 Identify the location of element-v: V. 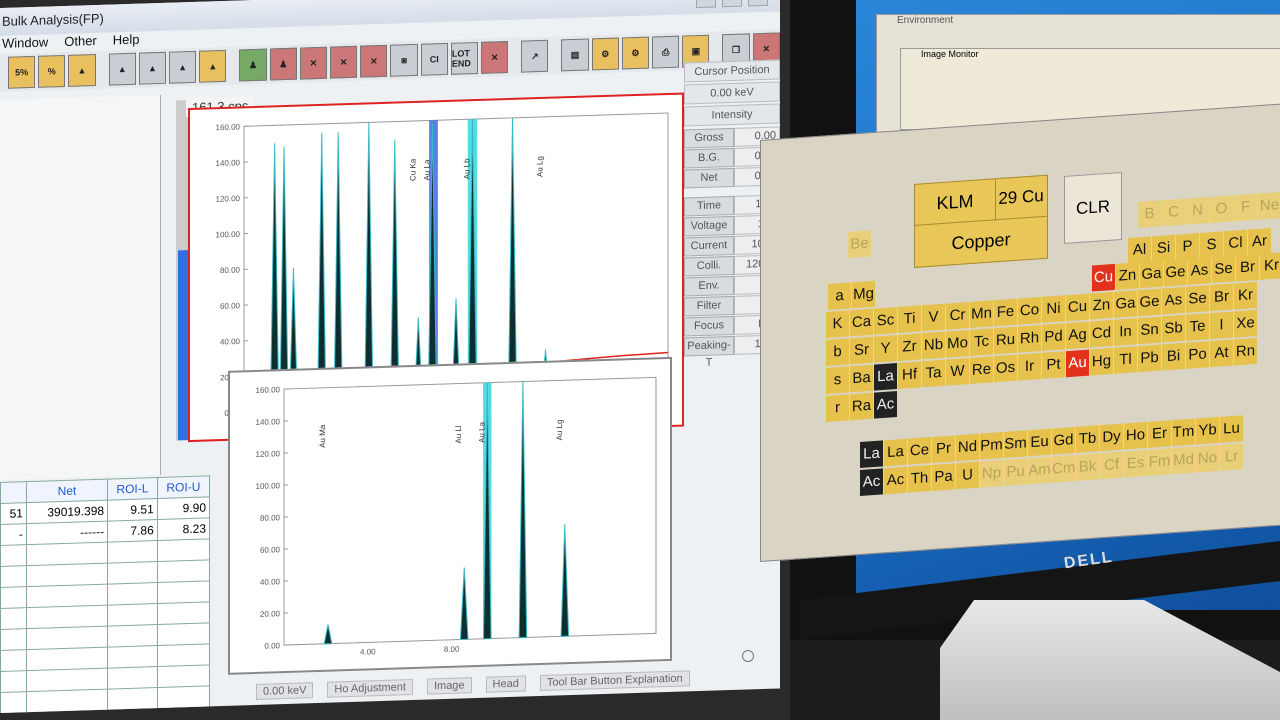
(933, 317).